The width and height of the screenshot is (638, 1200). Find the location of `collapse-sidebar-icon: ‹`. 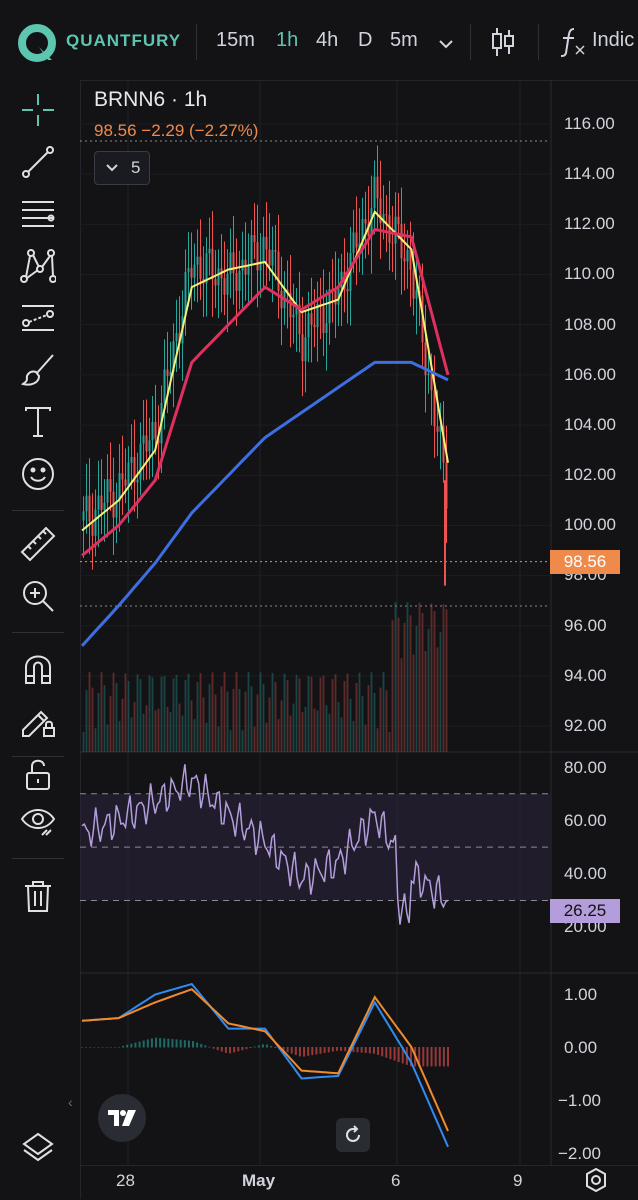

collapse-sidebar-icon: ‹ is located at coordinates (70, 1102).